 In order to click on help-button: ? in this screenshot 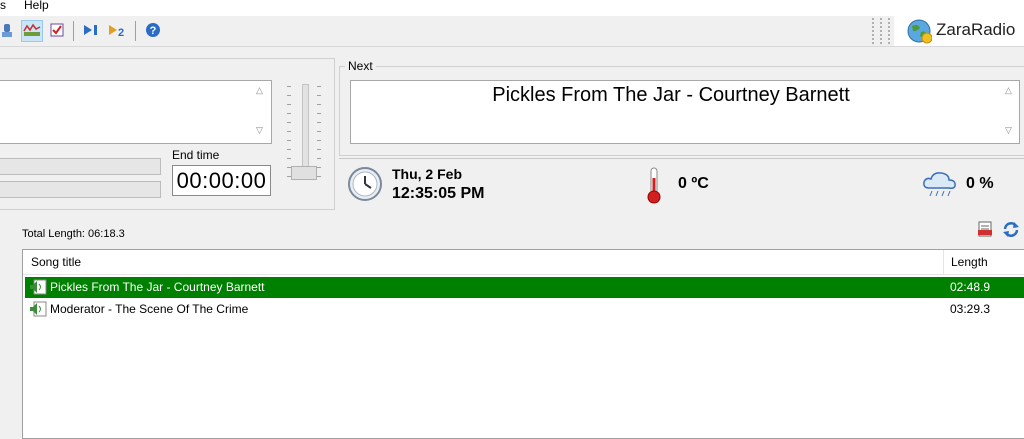, I will do `click(153, 31)`.